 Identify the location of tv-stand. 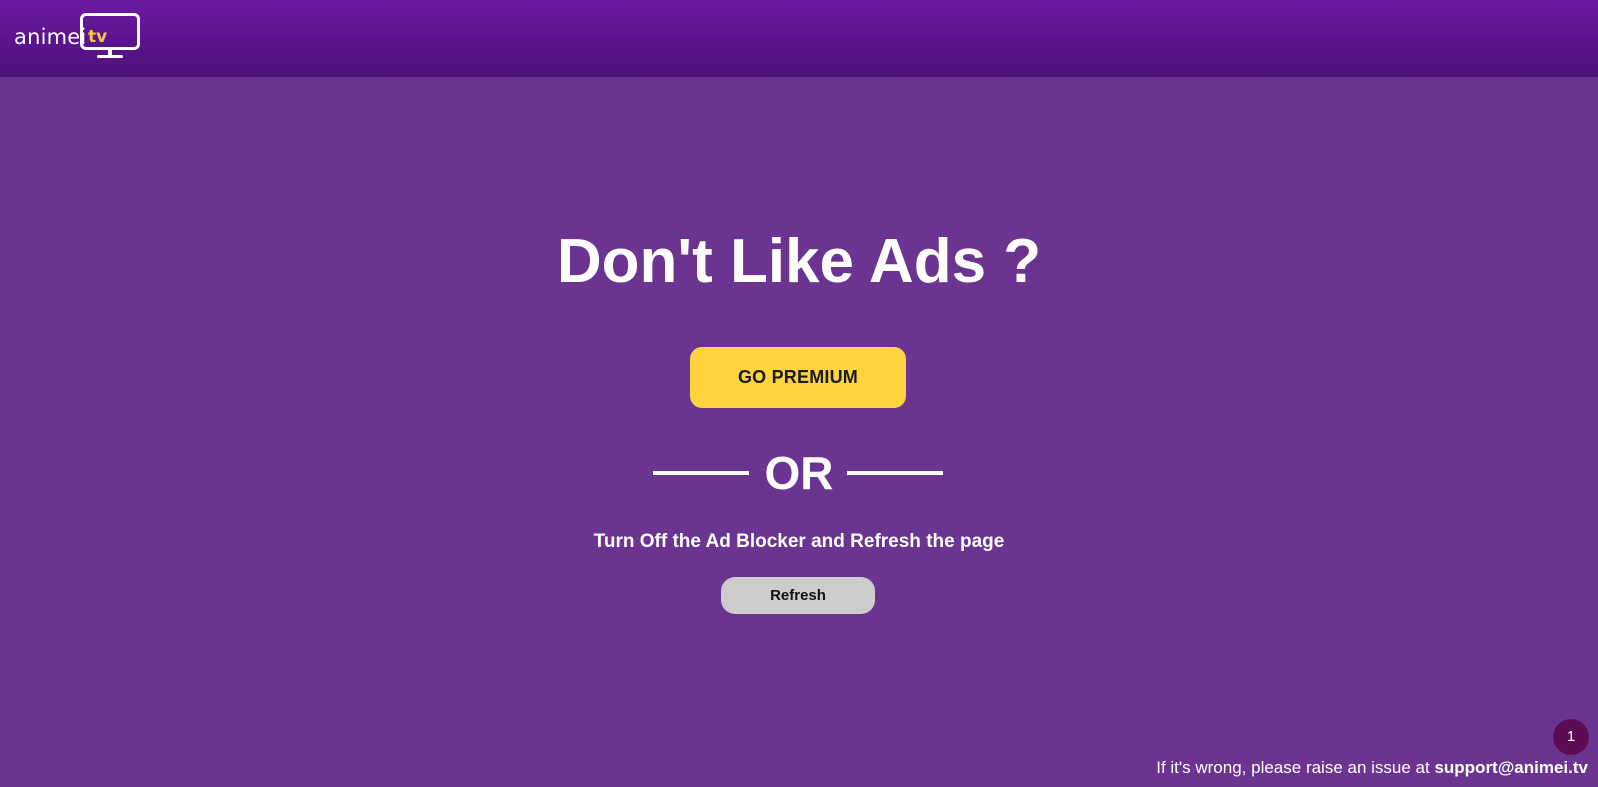
(110, 56).